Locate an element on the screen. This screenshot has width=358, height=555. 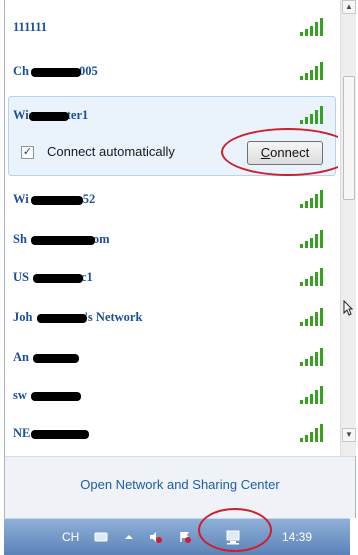
clock: 14:39 is located at coordinates (297, 537).